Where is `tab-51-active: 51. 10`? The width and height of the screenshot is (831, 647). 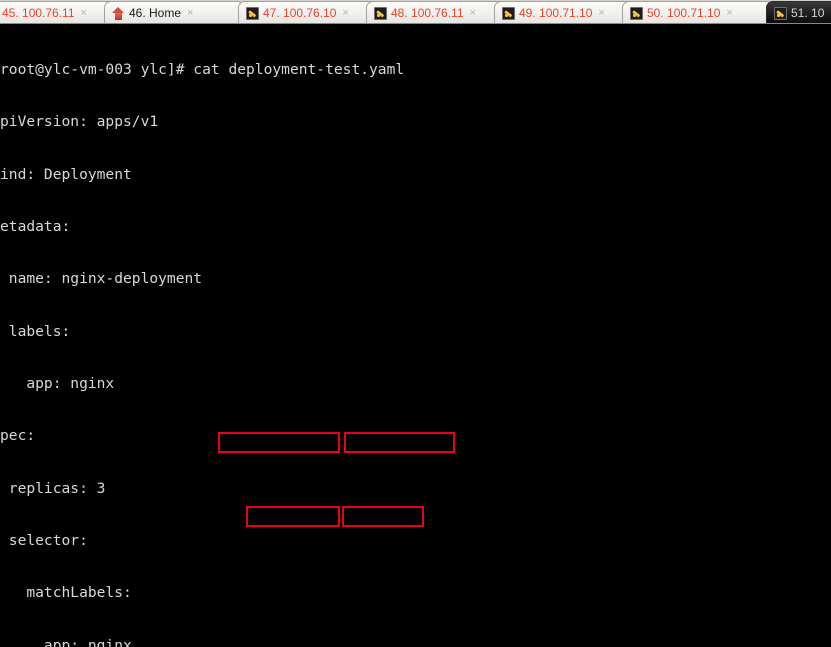 tab-51-active: 51. 10 is located at coordinates (798, 12).